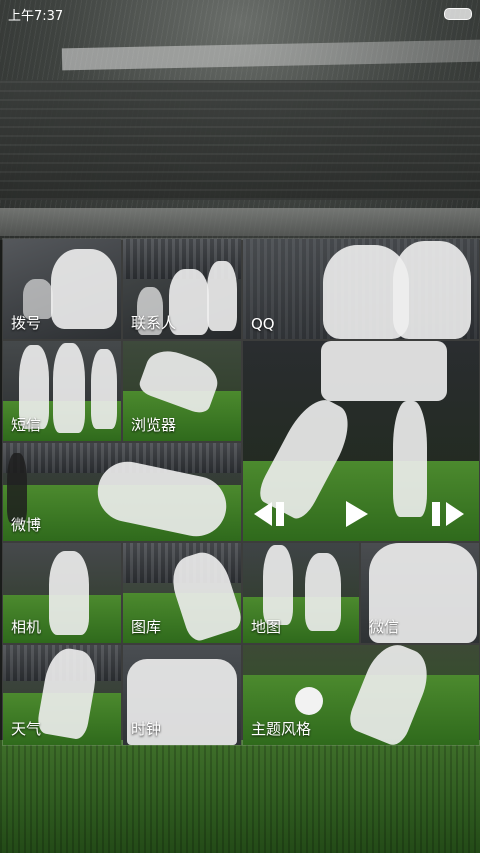 The height and width of the screenshot is (853, 480). I want to click on media-controls, so click(361, 514).